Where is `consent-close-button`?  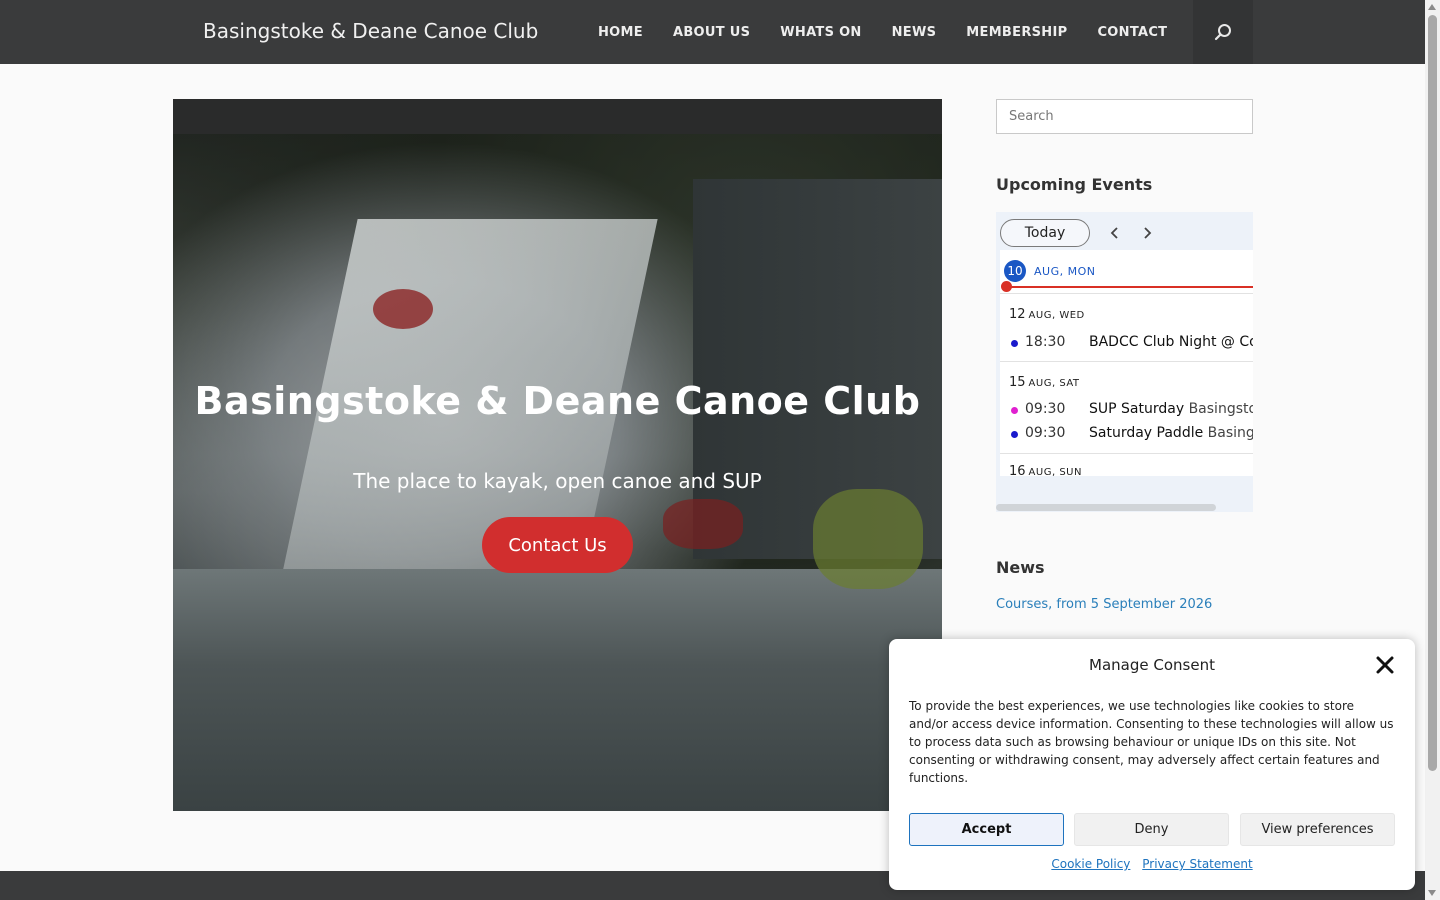 consent-close-button is located at coordinates (1385, 665).